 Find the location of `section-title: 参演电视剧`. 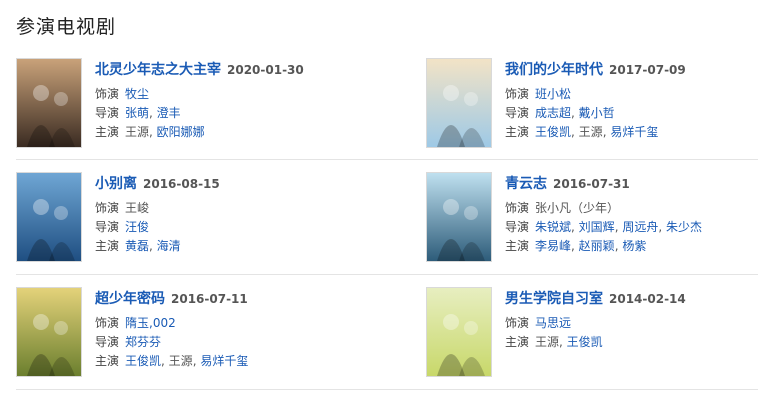

section-title: 参演电视剧 is located at coordinates (66, 27).